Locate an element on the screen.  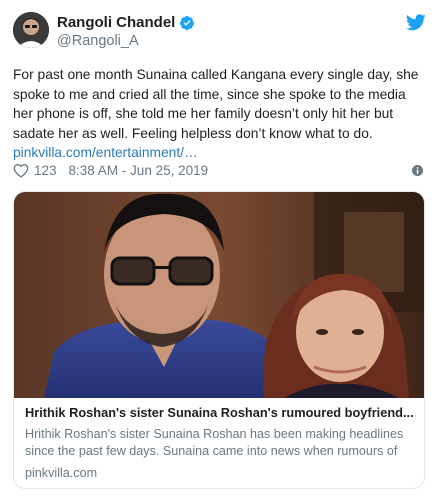
author-display-name: Rangoli Chandel is located at coordinates (116, 22).